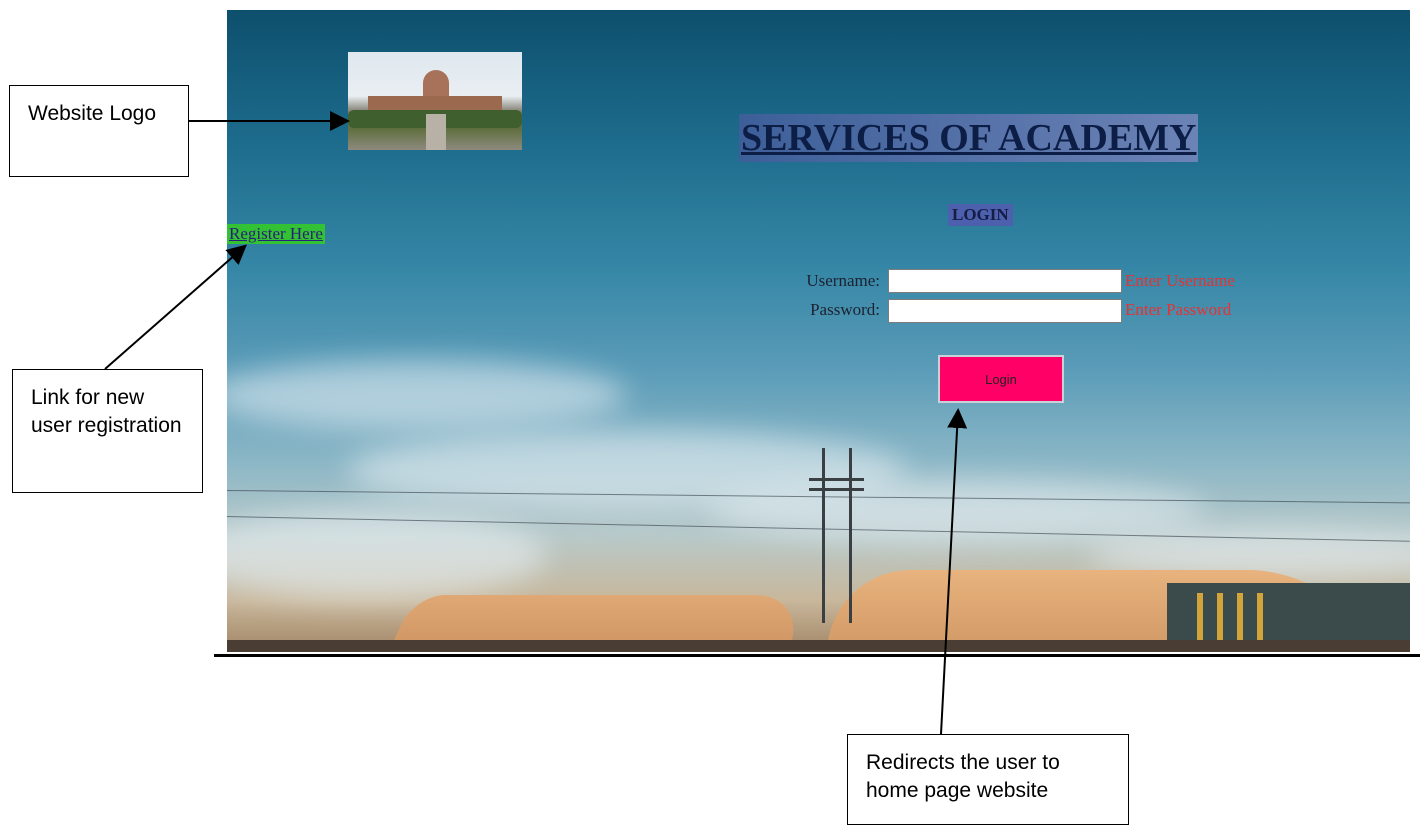 Image resolution: width=1424 pixels, height=825 pixels. Describe the element at coordinates (817, 655) in the screenshot. I see `divider-line` at that location.